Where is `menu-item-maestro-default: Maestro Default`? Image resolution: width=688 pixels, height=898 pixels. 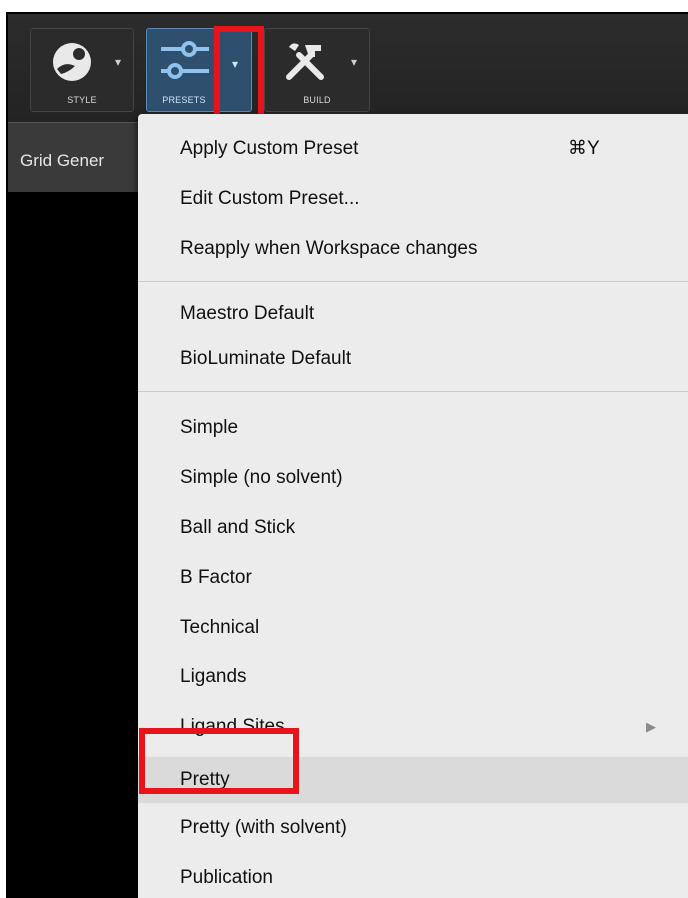 menu-item-maestro-default: Maestro Default is located at coordinates (413, 314).